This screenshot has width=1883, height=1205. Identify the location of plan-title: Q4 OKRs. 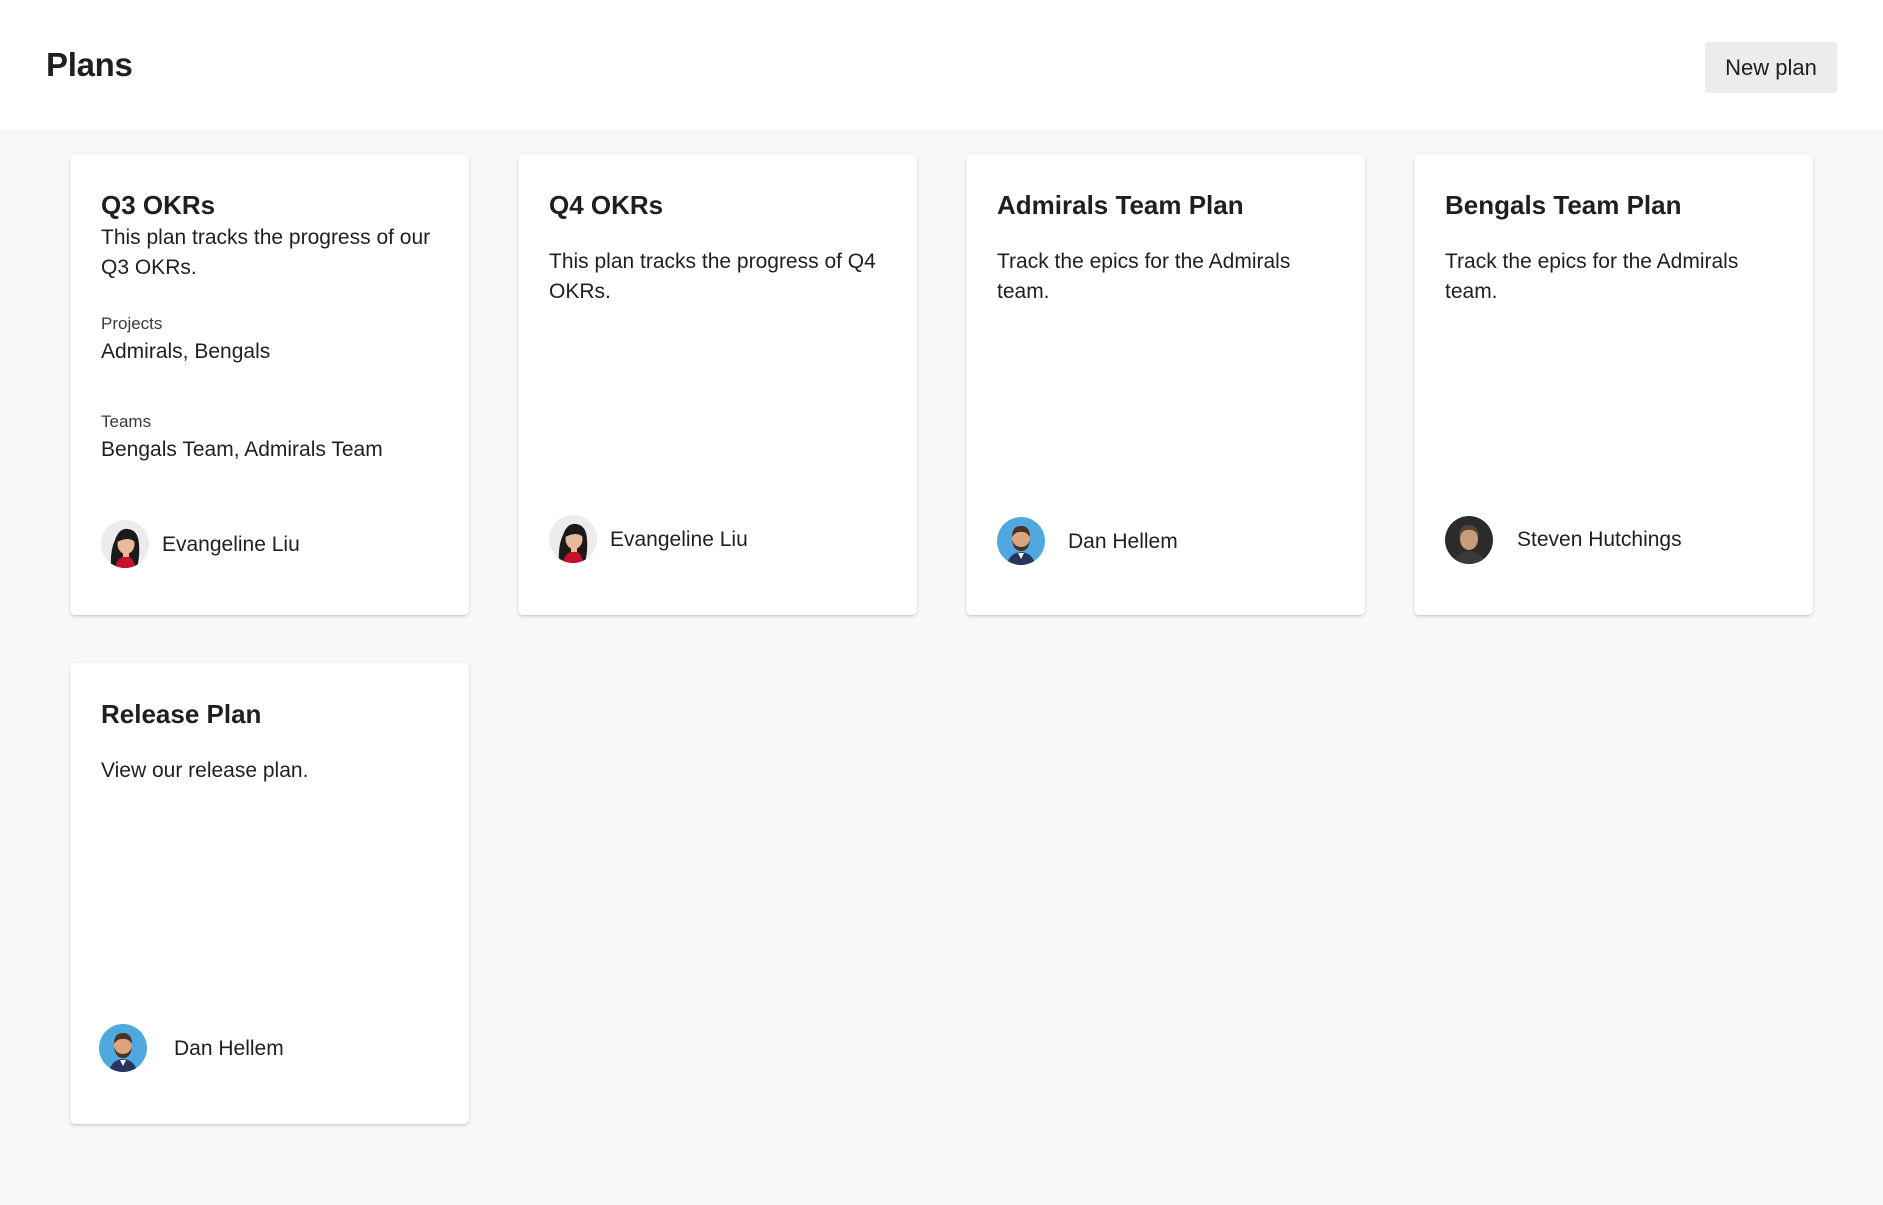
(606, 205).